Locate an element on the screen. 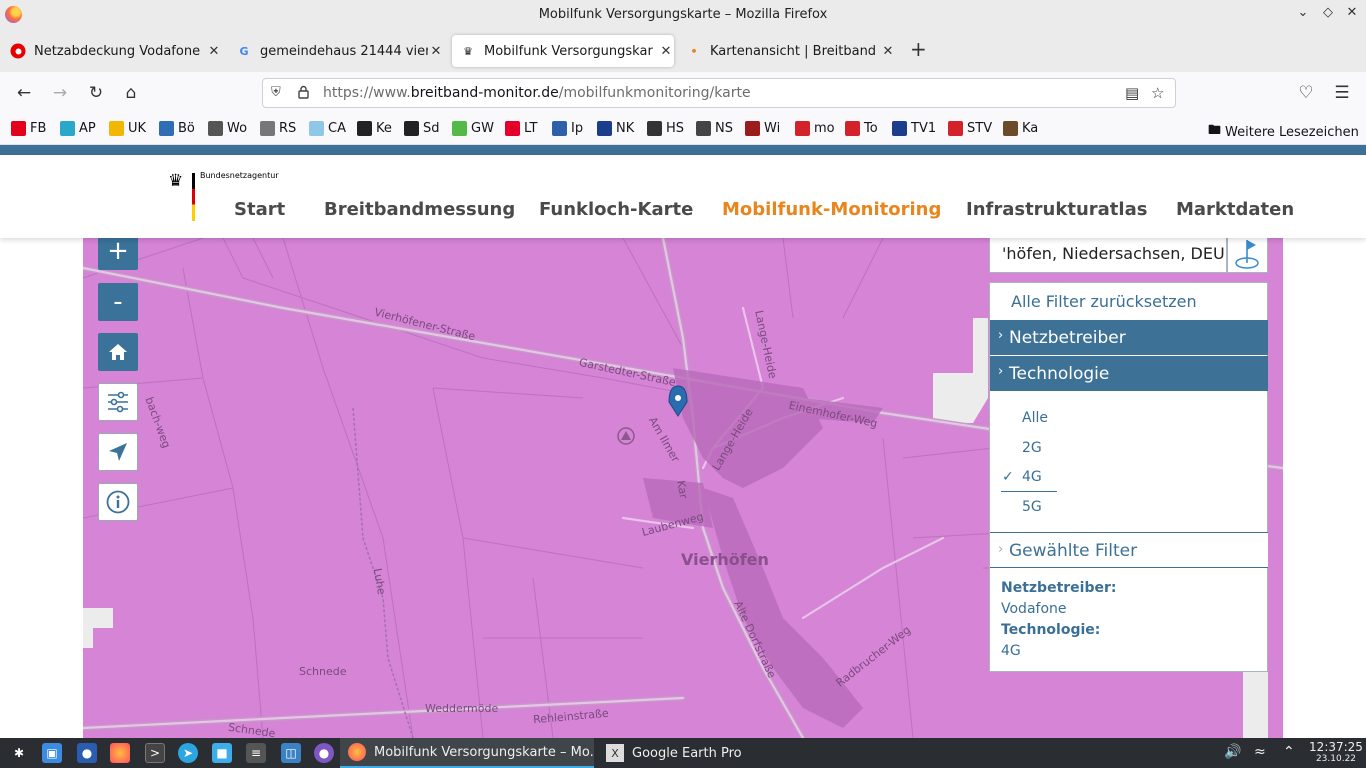  tab-mobilfunk-versorgungskarte: ♛ Mobilfunk Versorgungskar ✕ is located at coordinates (563, 51).